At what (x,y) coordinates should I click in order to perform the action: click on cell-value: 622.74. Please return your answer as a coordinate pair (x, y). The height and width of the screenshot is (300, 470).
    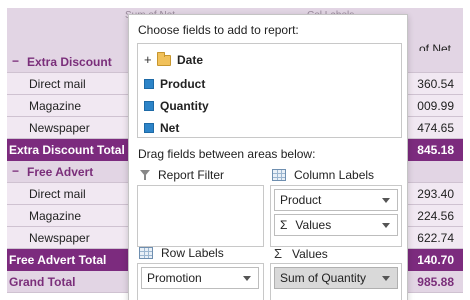
    Looking at the image, I should click on (435, 238).